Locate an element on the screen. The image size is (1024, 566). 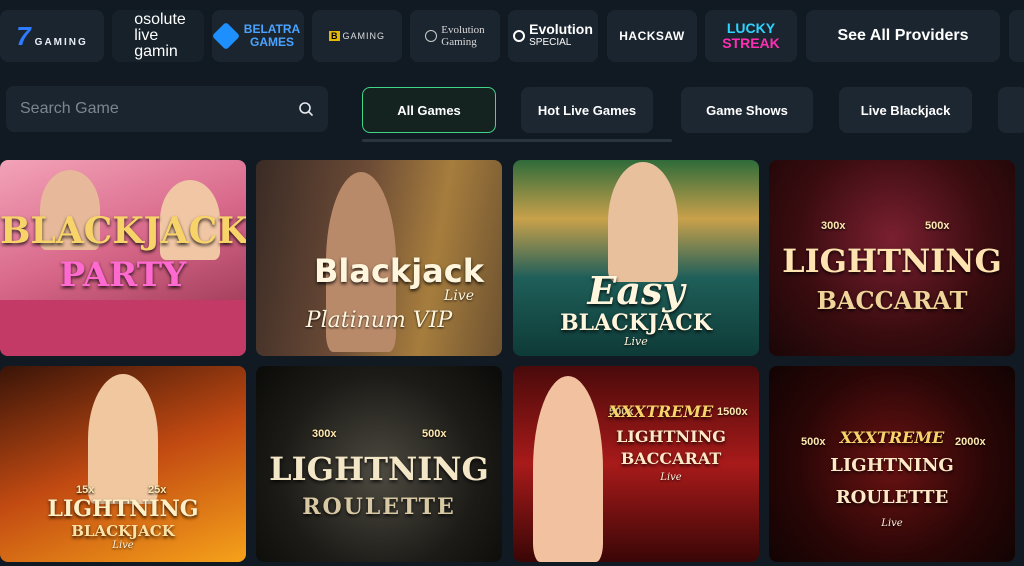
tabs-scrollbar is located at coordinates (517, 140).